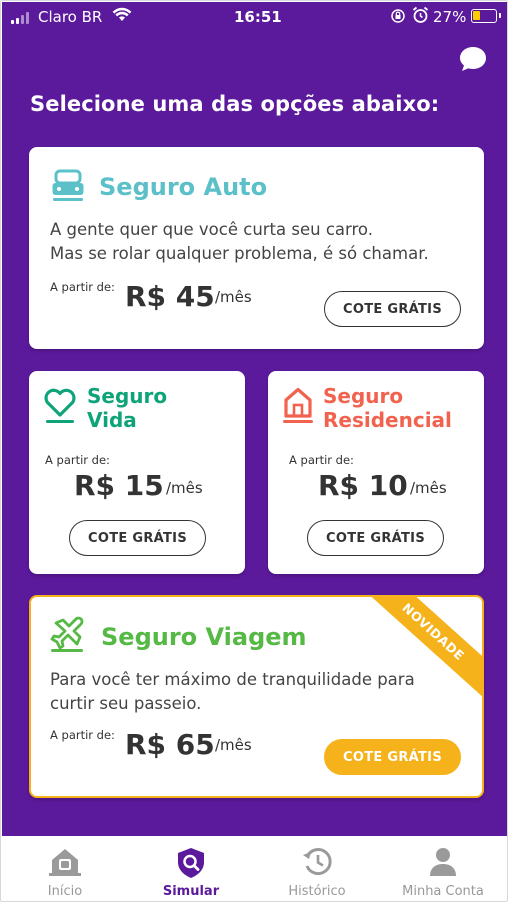 This screenshot has height=902, width=508. I want to click on history-icon, so click(317, 862).